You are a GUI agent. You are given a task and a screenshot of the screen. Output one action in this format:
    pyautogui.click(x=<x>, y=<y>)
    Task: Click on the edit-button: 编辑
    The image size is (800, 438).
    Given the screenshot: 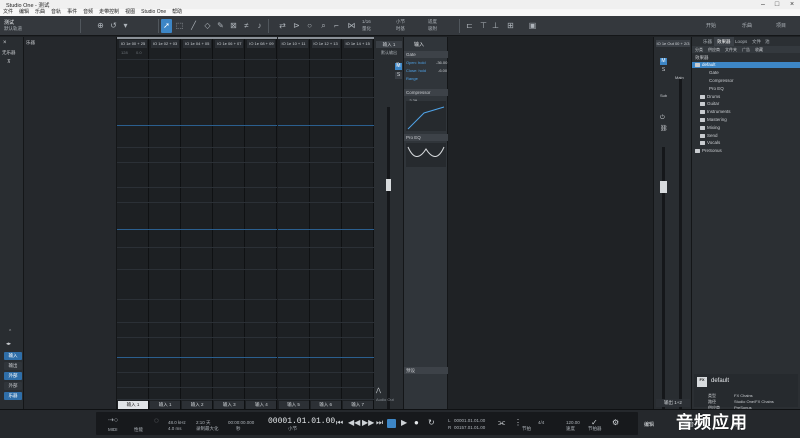 What is the action you would take?
    pyautogui.click(x=649, y=424)
    